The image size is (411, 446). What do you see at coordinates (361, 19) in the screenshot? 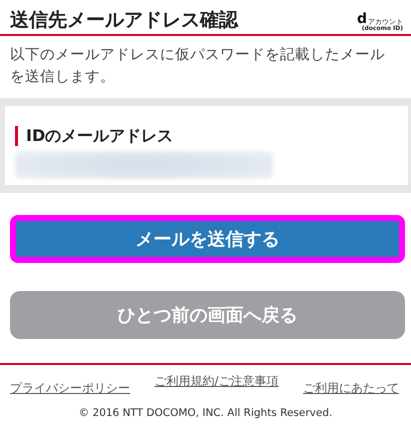
I see `logo-letter: d` at bounding box center [361, 19].